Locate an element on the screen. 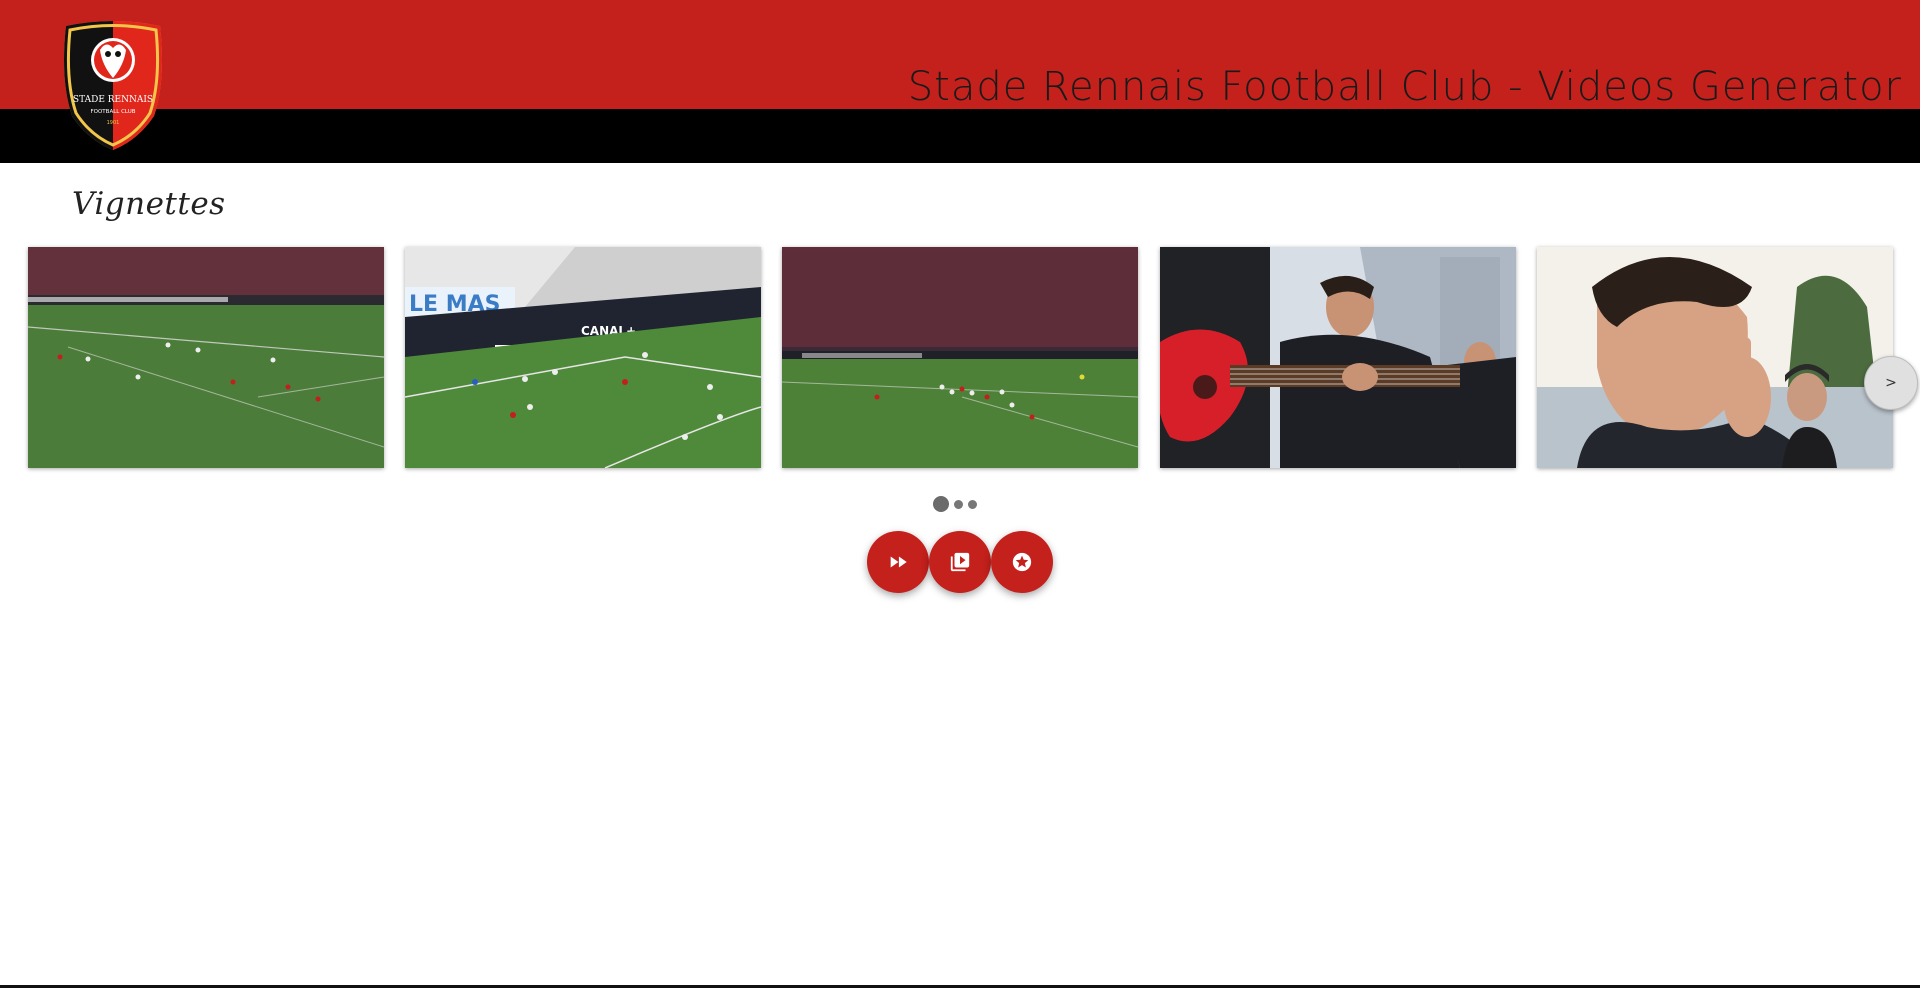  carousel-next-button: > is located at coordinates (1891, 383).